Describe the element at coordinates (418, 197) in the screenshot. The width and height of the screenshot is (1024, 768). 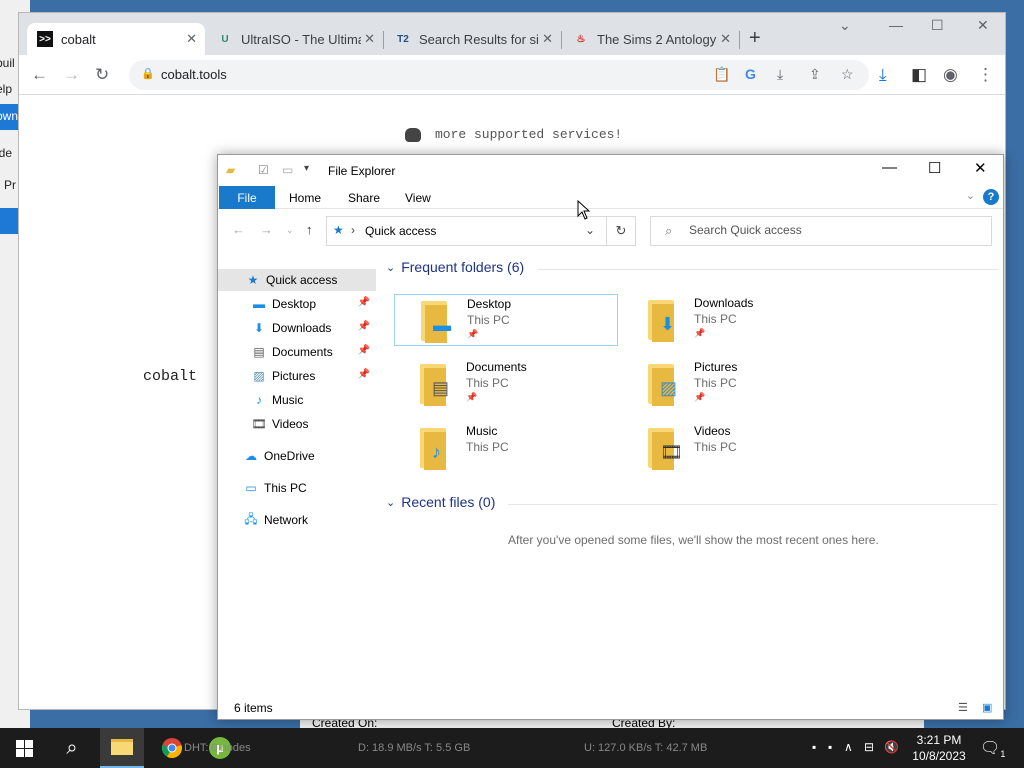
I see `tab-view: View` at that location.